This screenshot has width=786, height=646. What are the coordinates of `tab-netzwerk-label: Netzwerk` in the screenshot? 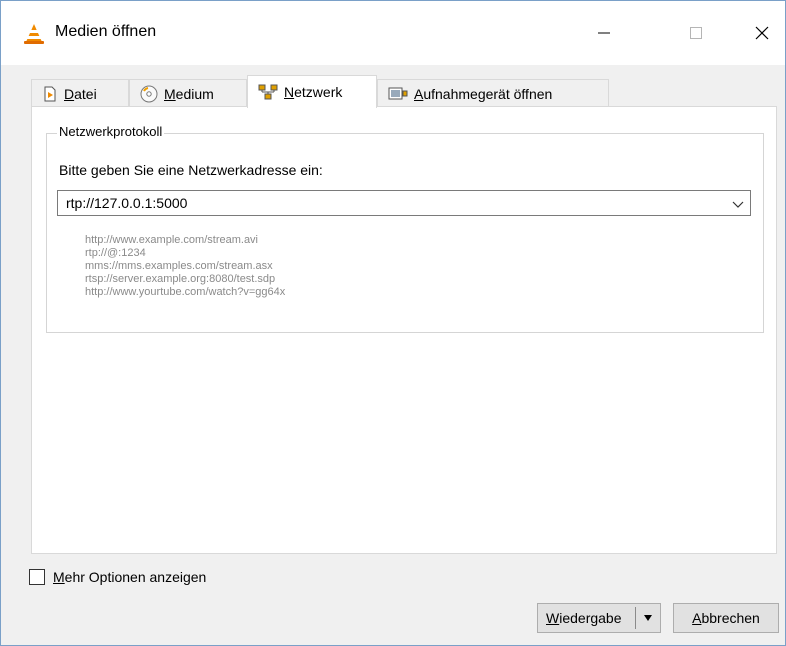 It's located at (313, 92).